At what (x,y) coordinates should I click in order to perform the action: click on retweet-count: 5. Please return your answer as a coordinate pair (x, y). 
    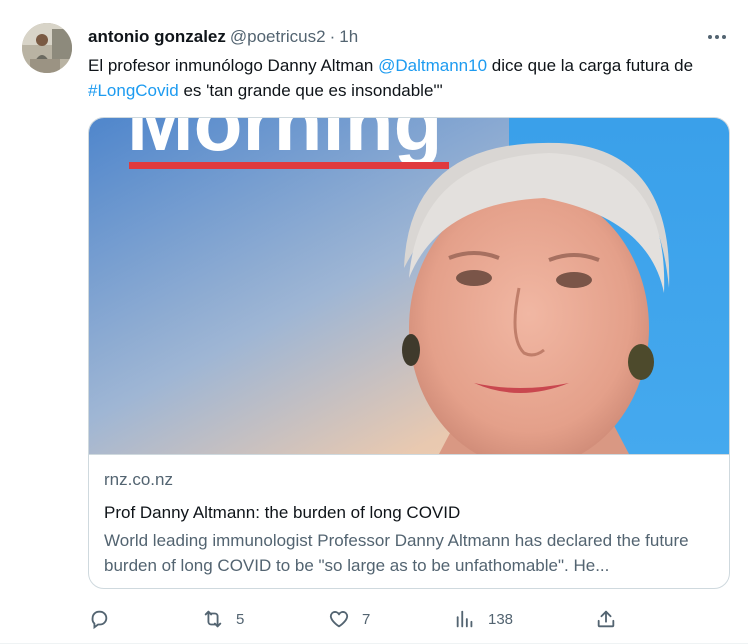
    Looking at the image, I should click on (240, 619).